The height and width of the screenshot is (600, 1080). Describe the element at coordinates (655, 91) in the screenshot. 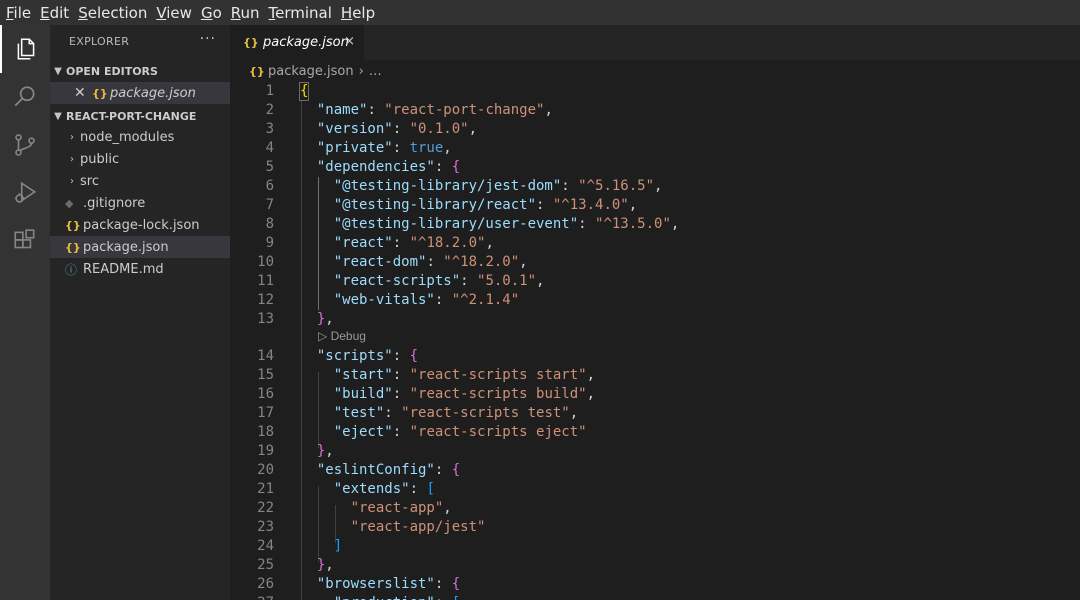

I see `code-line: 1{` at that location.